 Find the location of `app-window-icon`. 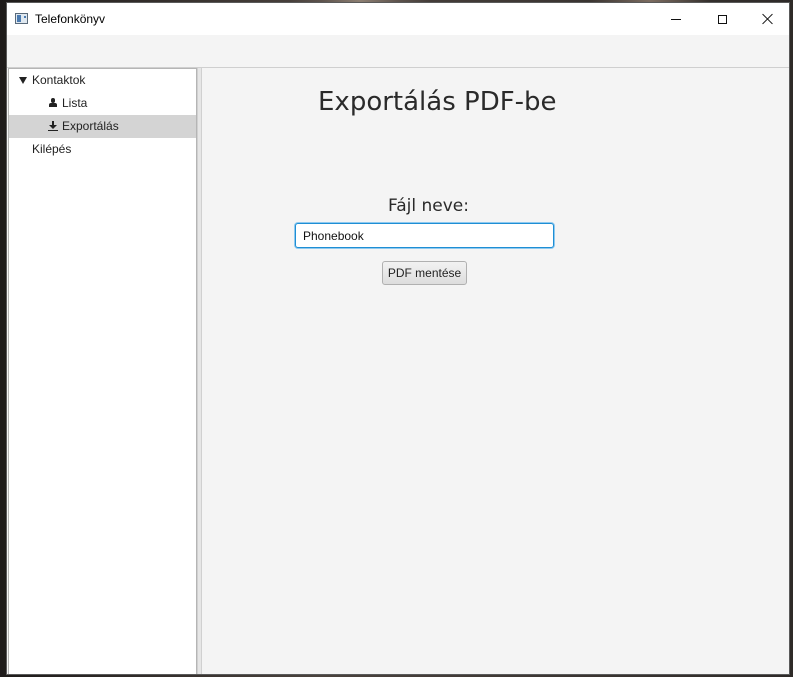

app-window-icon is located at coordinates (21, 18).